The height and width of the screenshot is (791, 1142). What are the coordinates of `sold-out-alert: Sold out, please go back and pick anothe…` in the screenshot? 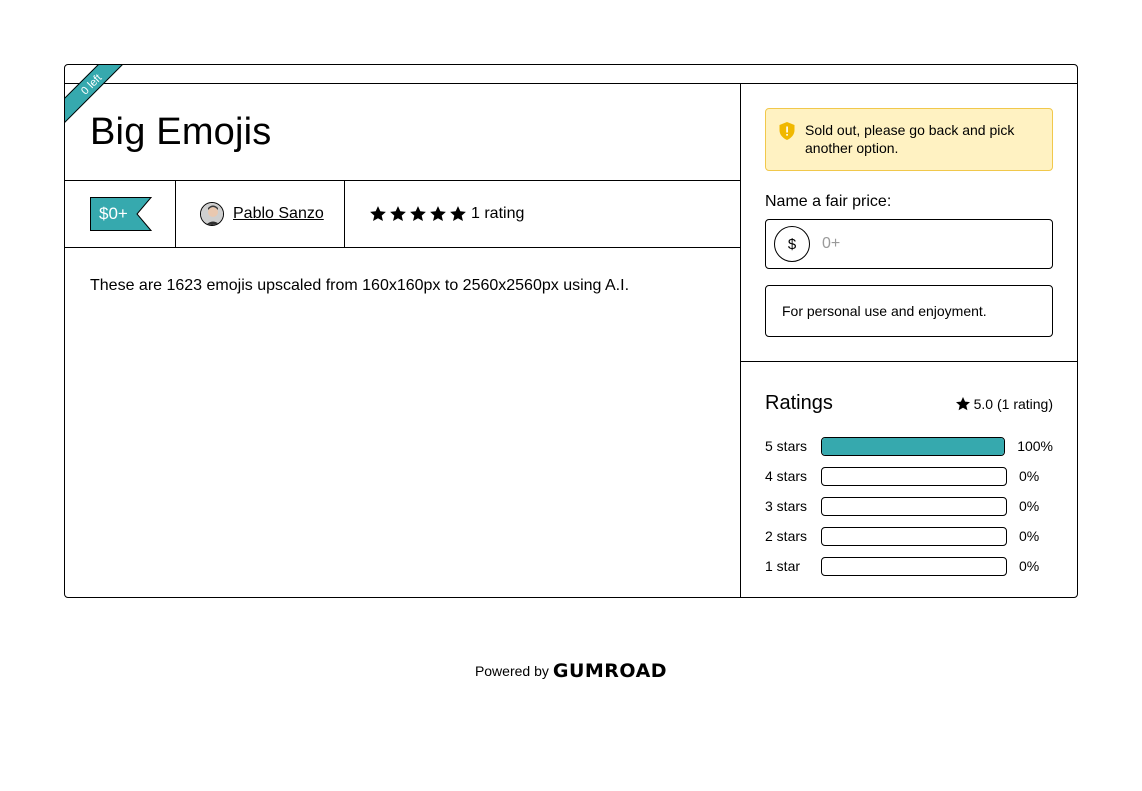 It's located at (909, 139).